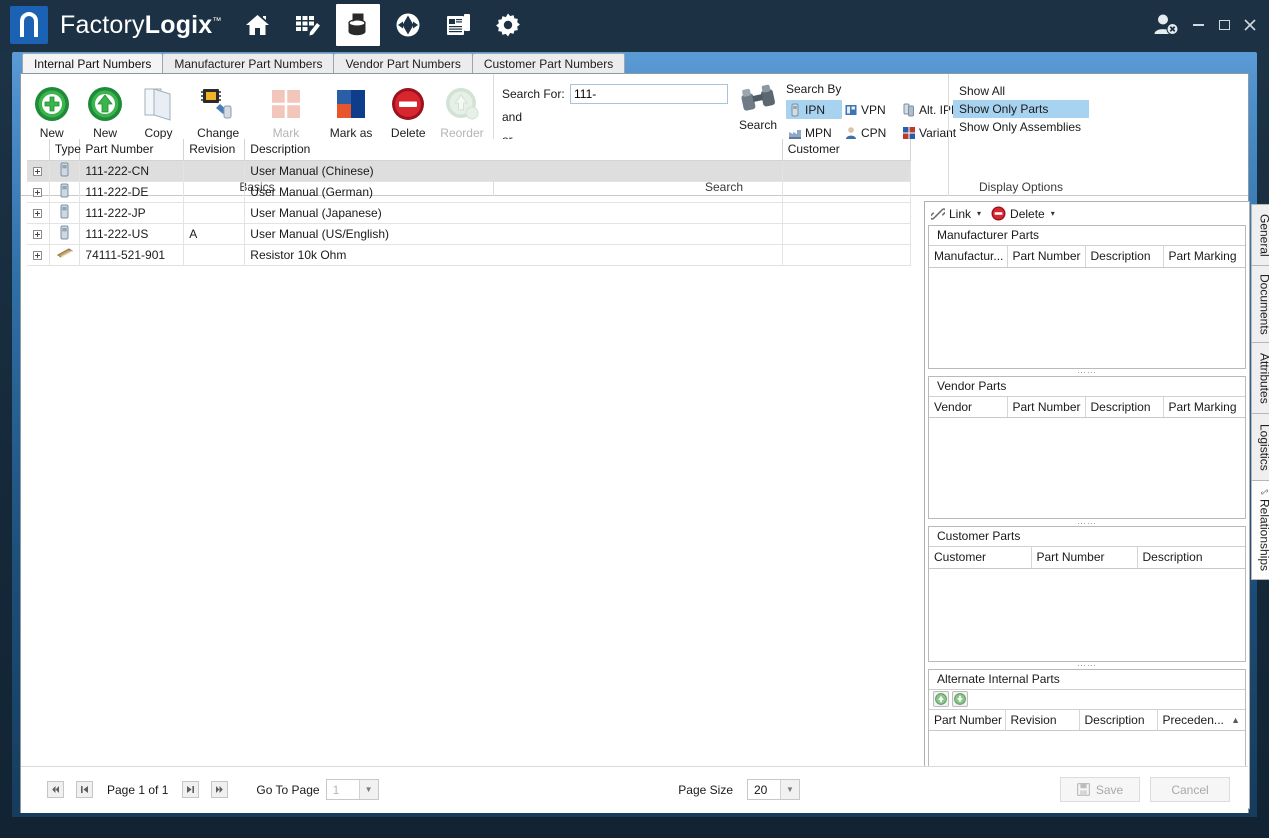 This screenshot has width=1269, height=838. What do you see at coordinates (1087, 665) in the screenshot?
I see `splitter-customer-alternate: ⋯⋯` at bounding box center [1087, 665].